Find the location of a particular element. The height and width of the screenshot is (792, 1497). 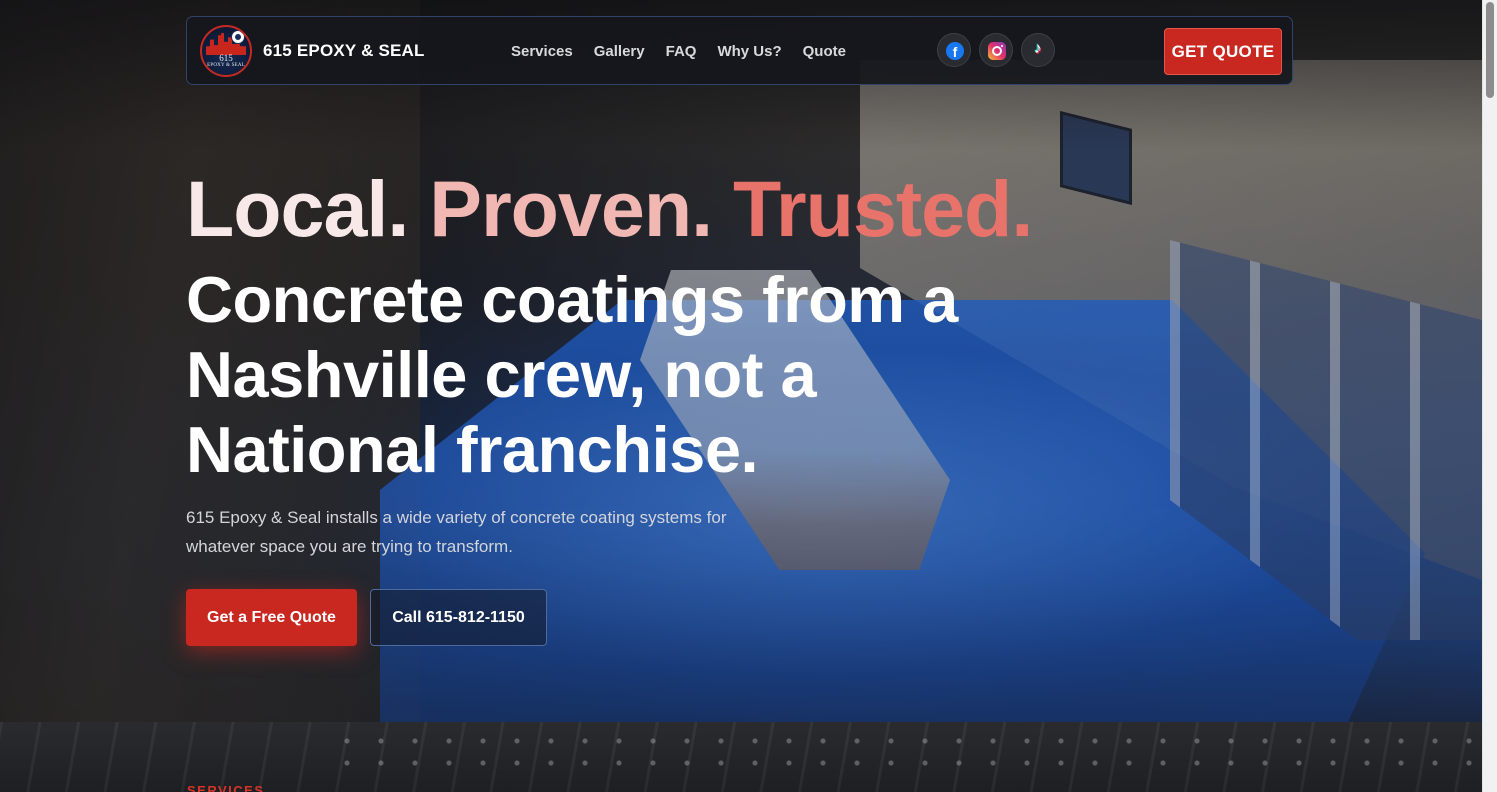

tiktok-icon: ♪ is located at coordinates (1038, 48).